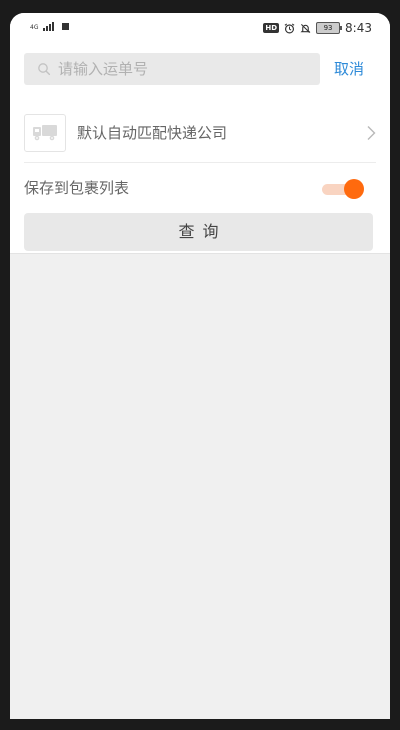 This screenshot has height=730, width=400. Describe the element at coordinates (354, 189) in the screenshot. I see `toggle-knob` at that location.